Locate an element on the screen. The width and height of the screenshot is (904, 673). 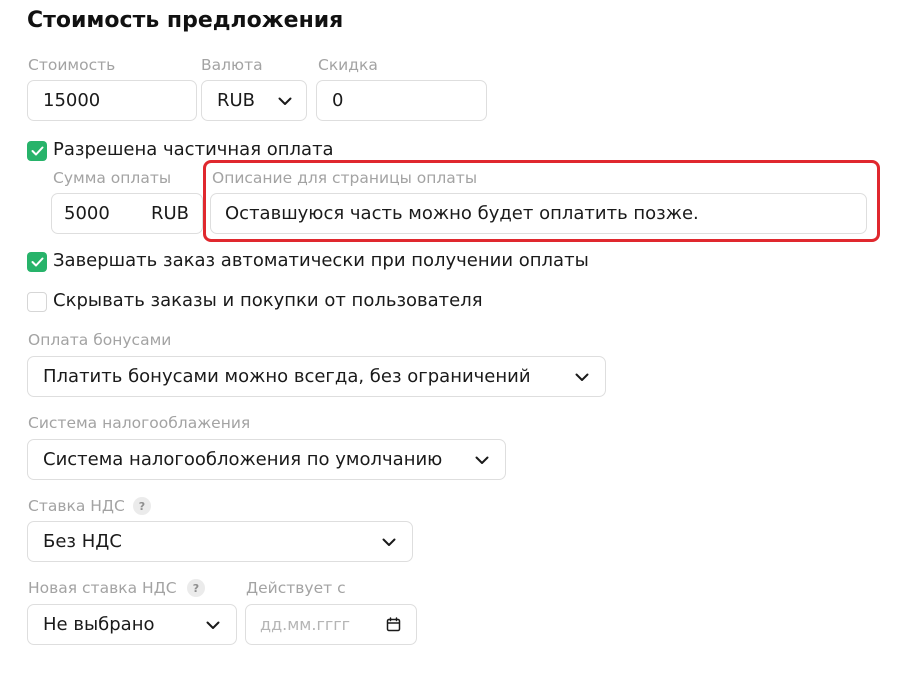
new-vat-select: Не выбрано is located at coordinates (132, 624).